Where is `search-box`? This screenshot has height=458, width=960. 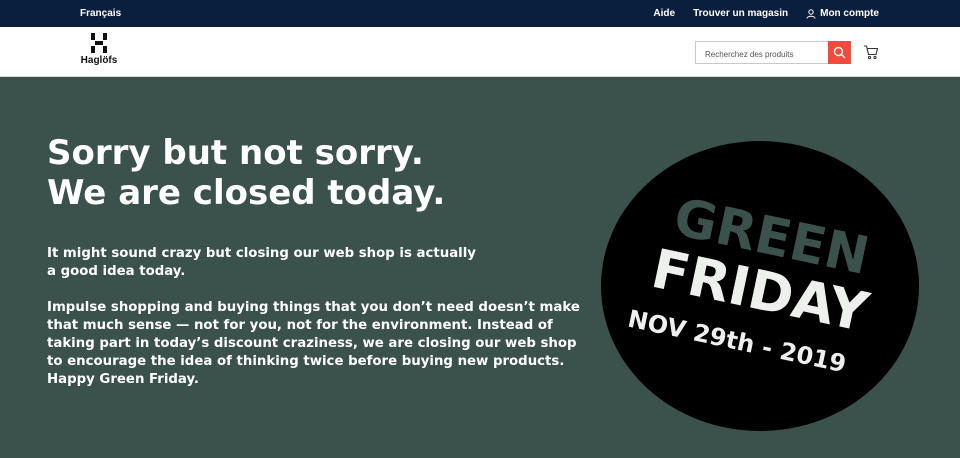 search-box is located at coordinates (773, 53).